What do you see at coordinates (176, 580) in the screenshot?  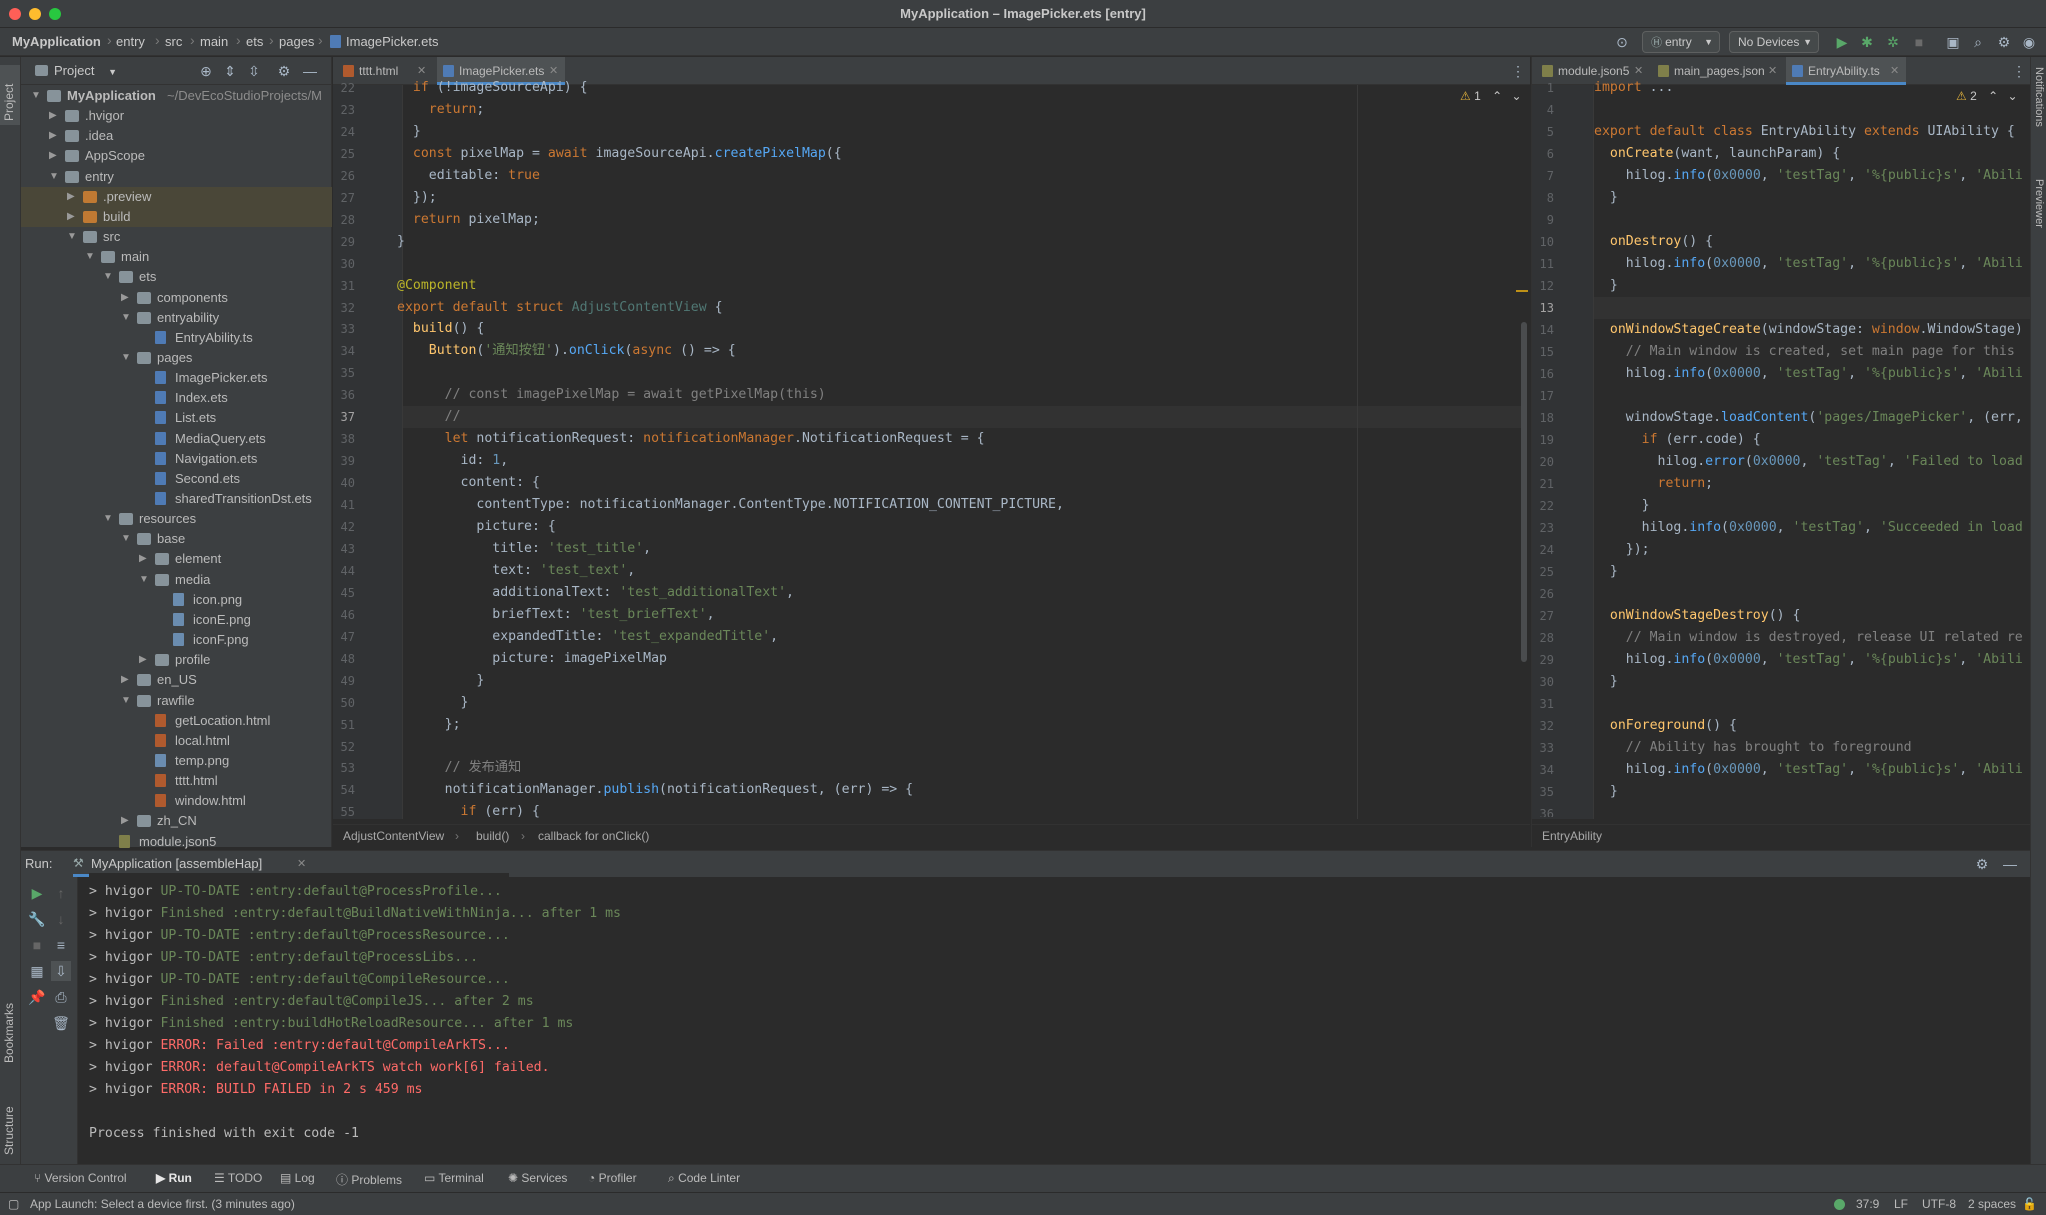 I see `tree-item: ▼ media` at bounding box center [176, 580].